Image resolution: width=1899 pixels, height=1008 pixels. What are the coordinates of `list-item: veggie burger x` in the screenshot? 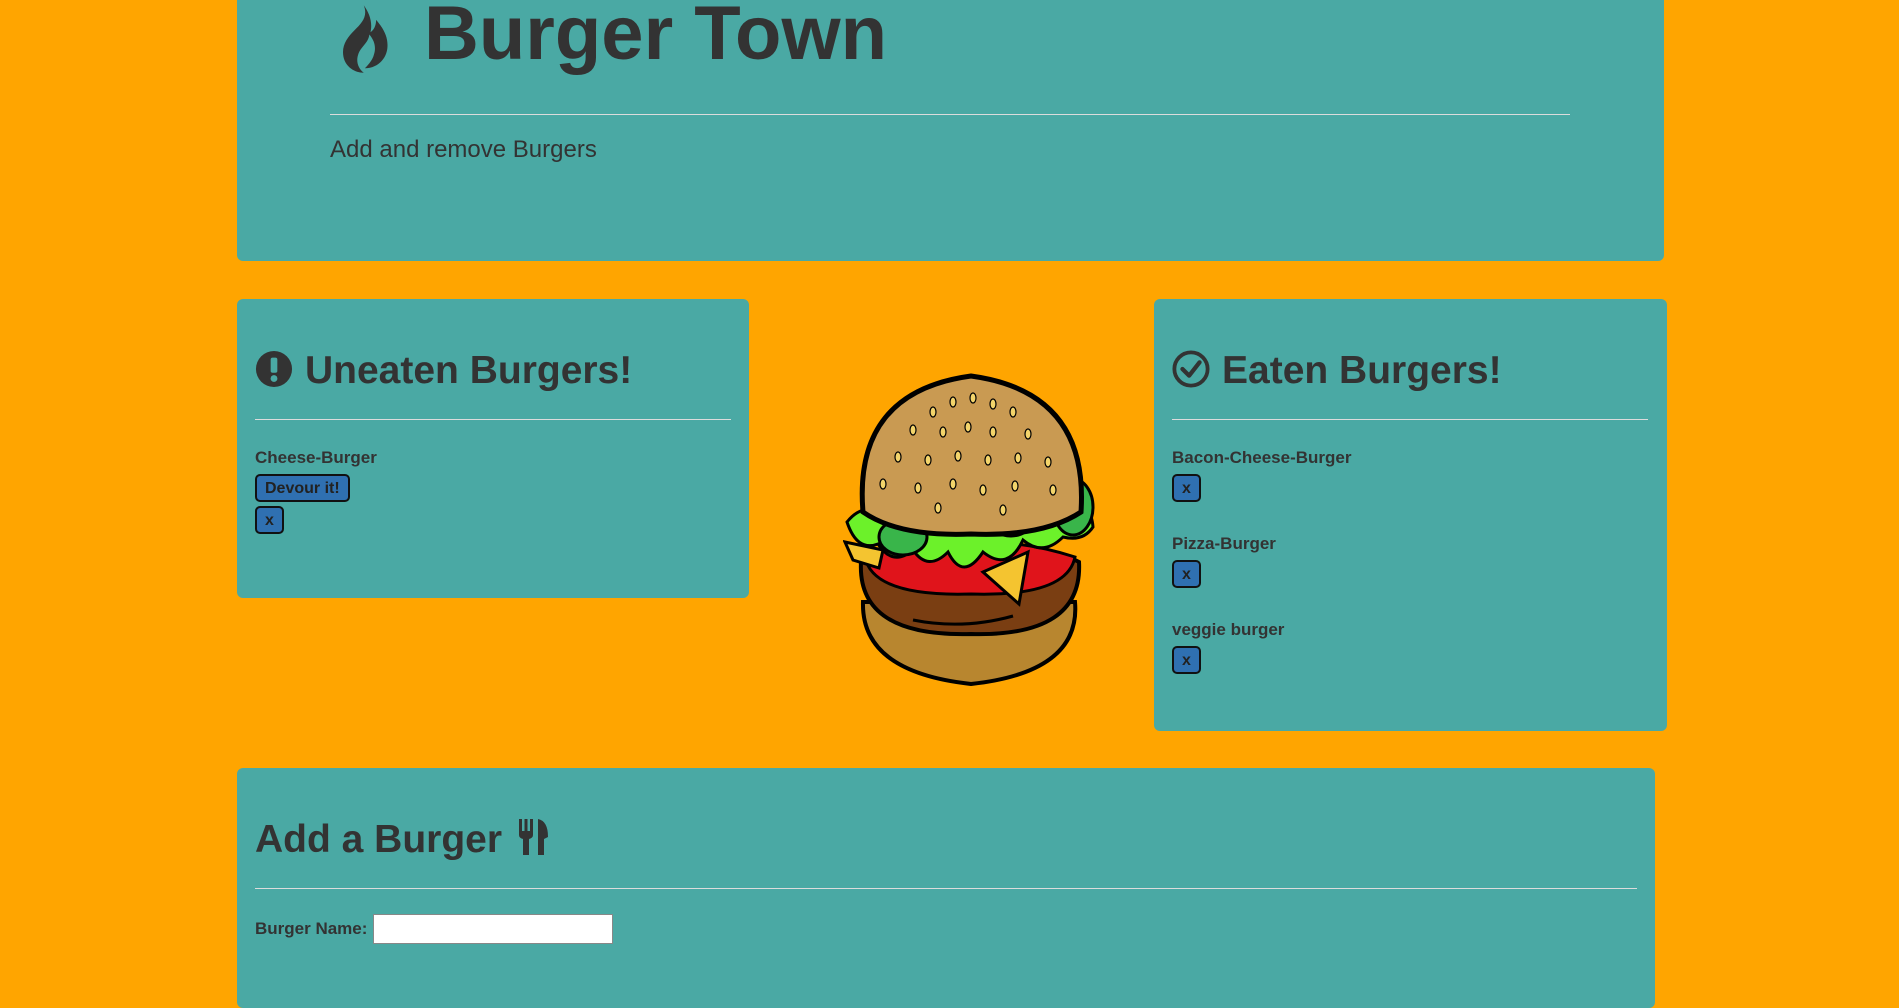 It's located at (1262, 647).